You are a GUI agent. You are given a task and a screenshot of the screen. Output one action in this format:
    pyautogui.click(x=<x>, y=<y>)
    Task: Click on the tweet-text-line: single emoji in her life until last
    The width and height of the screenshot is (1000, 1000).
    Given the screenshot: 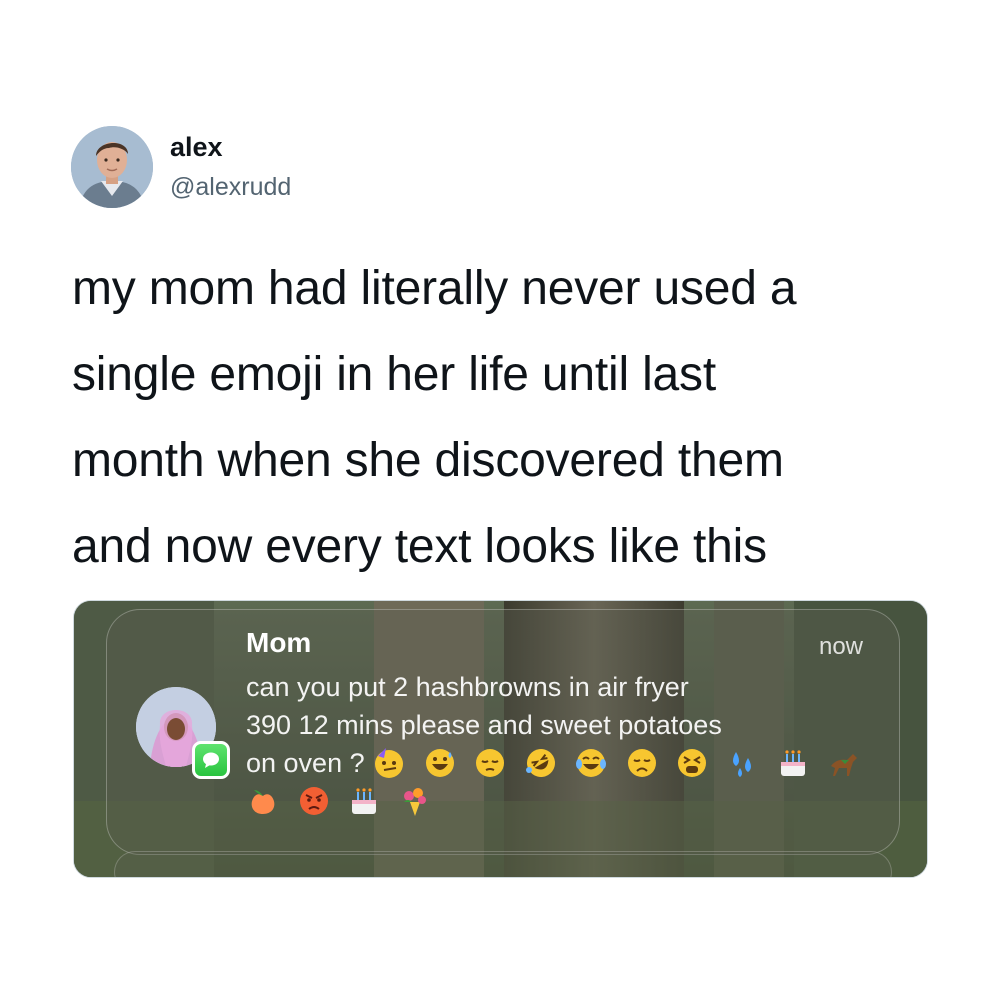 What is the action you would take?
    pyautogui.click(x=394, y=374)
    